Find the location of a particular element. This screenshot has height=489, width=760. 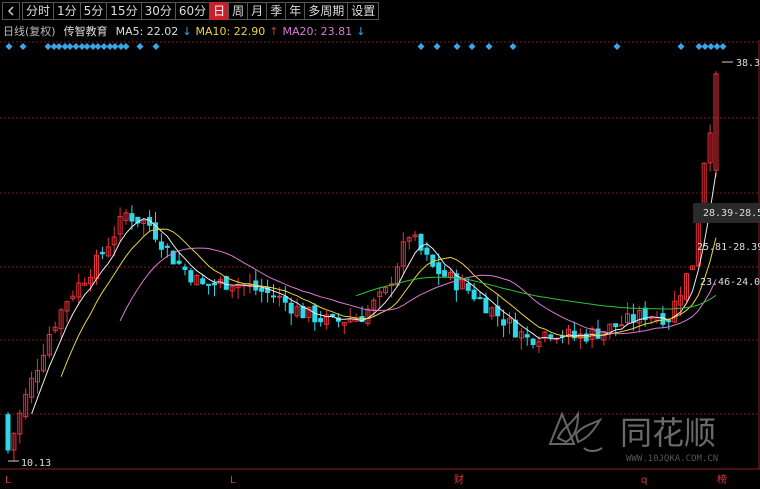

event-markers is located at coordinates (366, 46).